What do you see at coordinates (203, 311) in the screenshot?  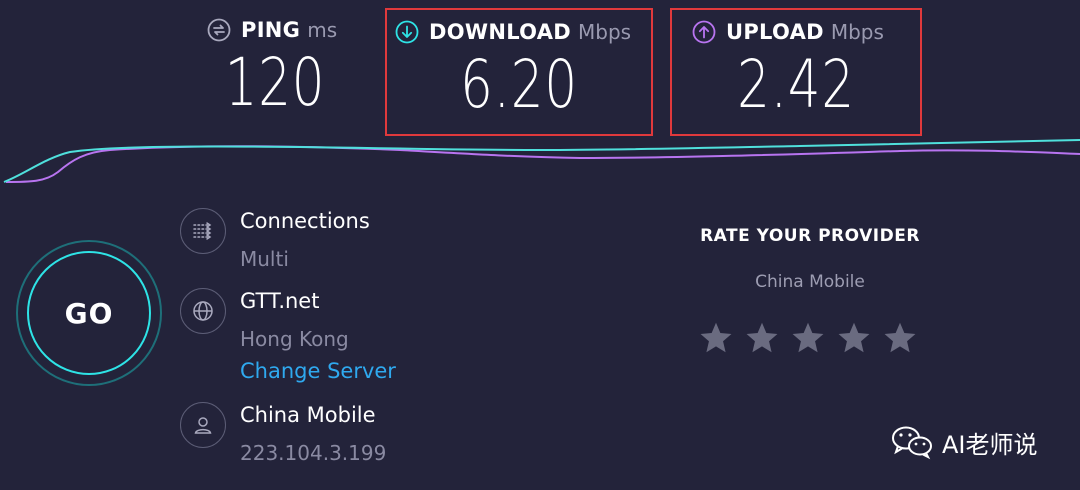 I see `globe-icon` at bounding box center [203, 311].